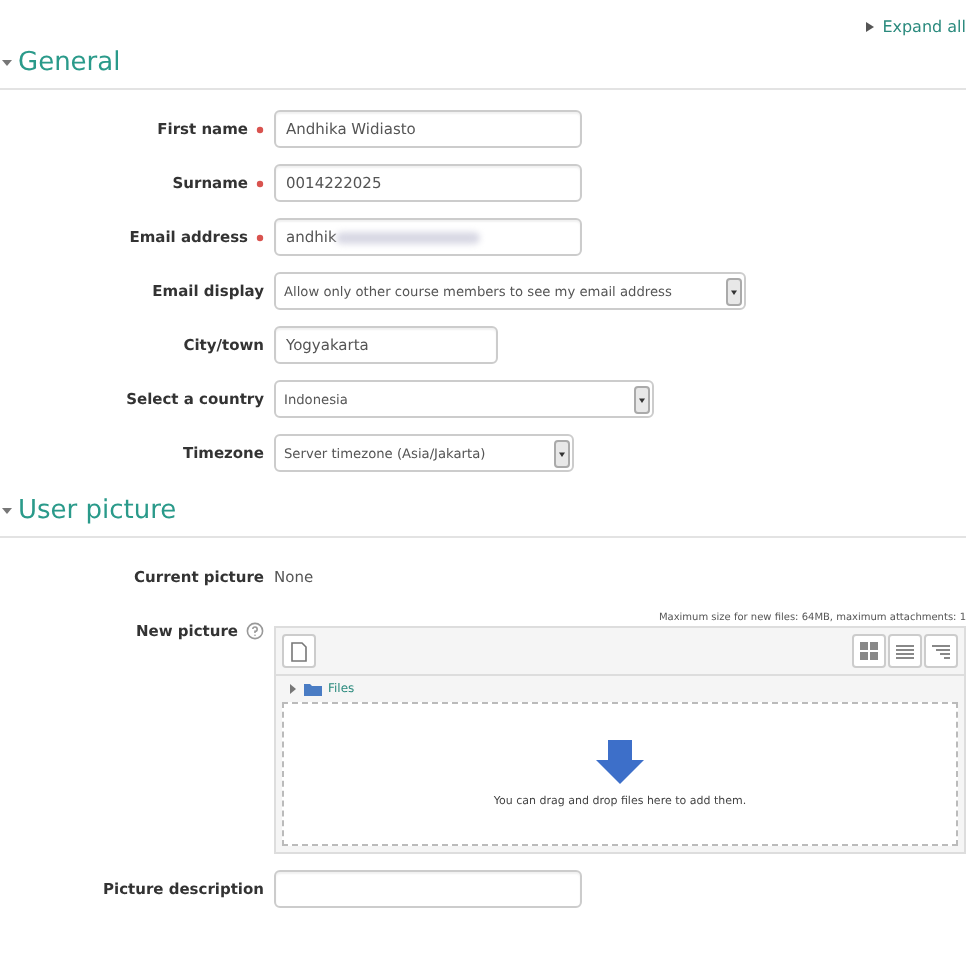  I want to click on tree-view-button, so click(941, 651).